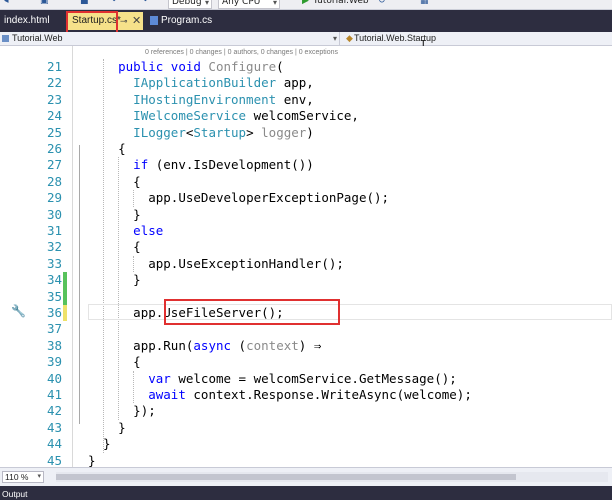 The width and height of the screenshot is (612, 500). I want to click on code-line: 39 {, so click(306, 362).